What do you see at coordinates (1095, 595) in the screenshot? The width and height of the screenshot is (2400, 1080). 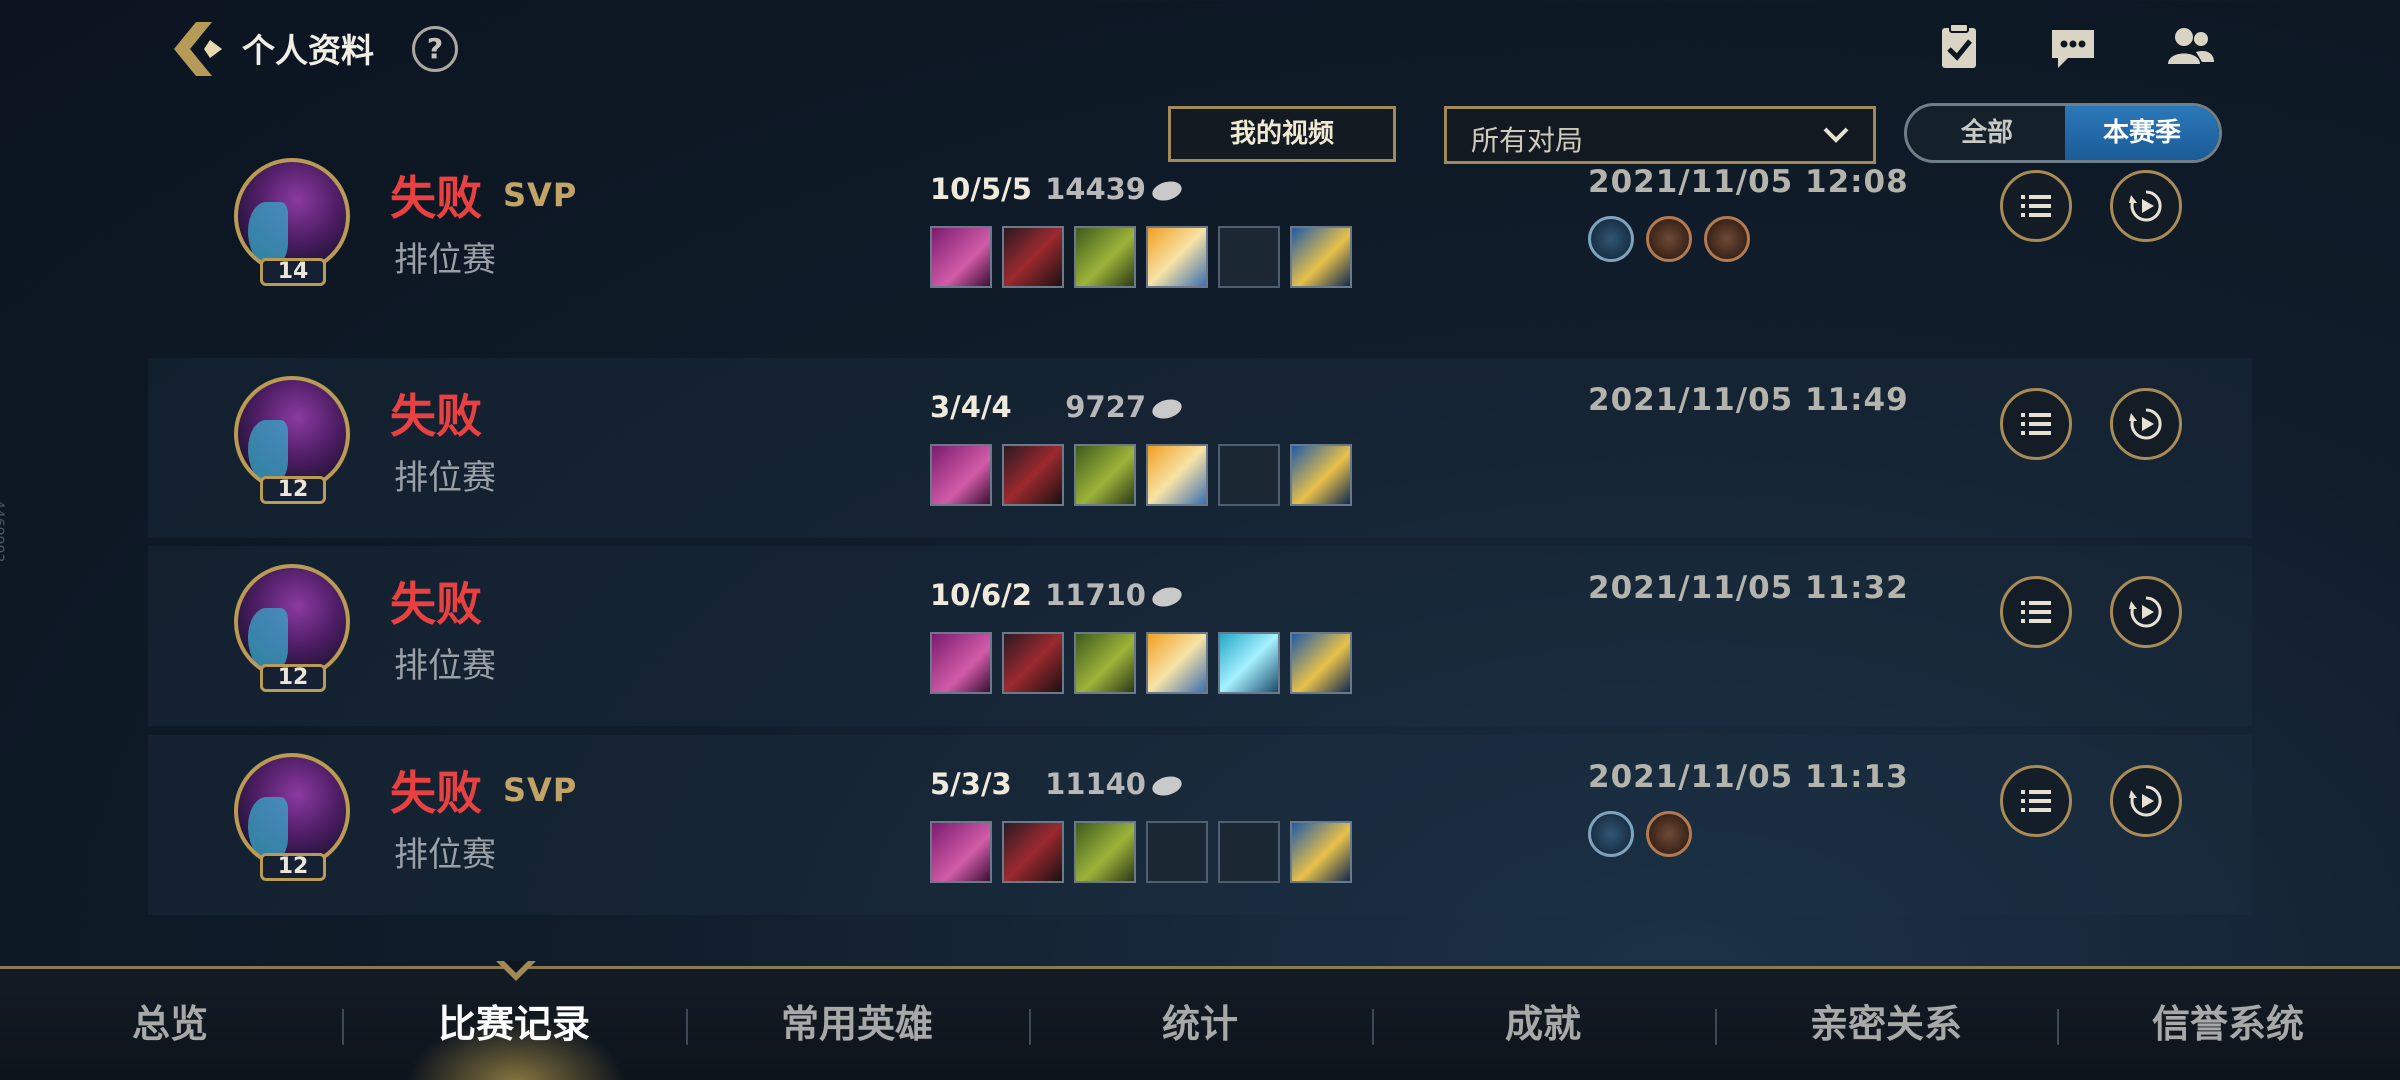 I see `gold-amount: 11710` at bounding box center [1095, 595].